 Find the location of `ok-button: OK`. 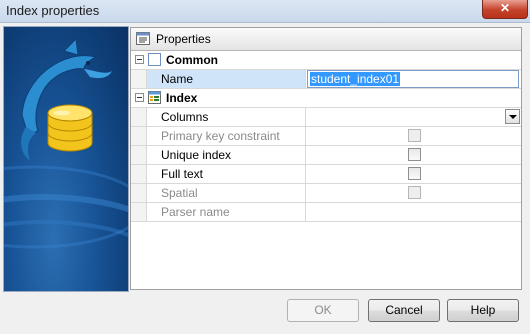

ok-button: OK is located at coordinates (323, 310).